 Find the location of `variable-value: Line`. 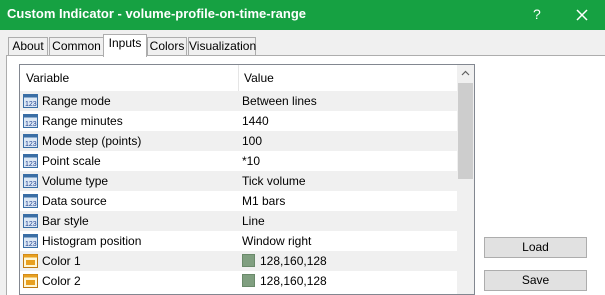

variable-value: Line is located at coordinates (253, 221).